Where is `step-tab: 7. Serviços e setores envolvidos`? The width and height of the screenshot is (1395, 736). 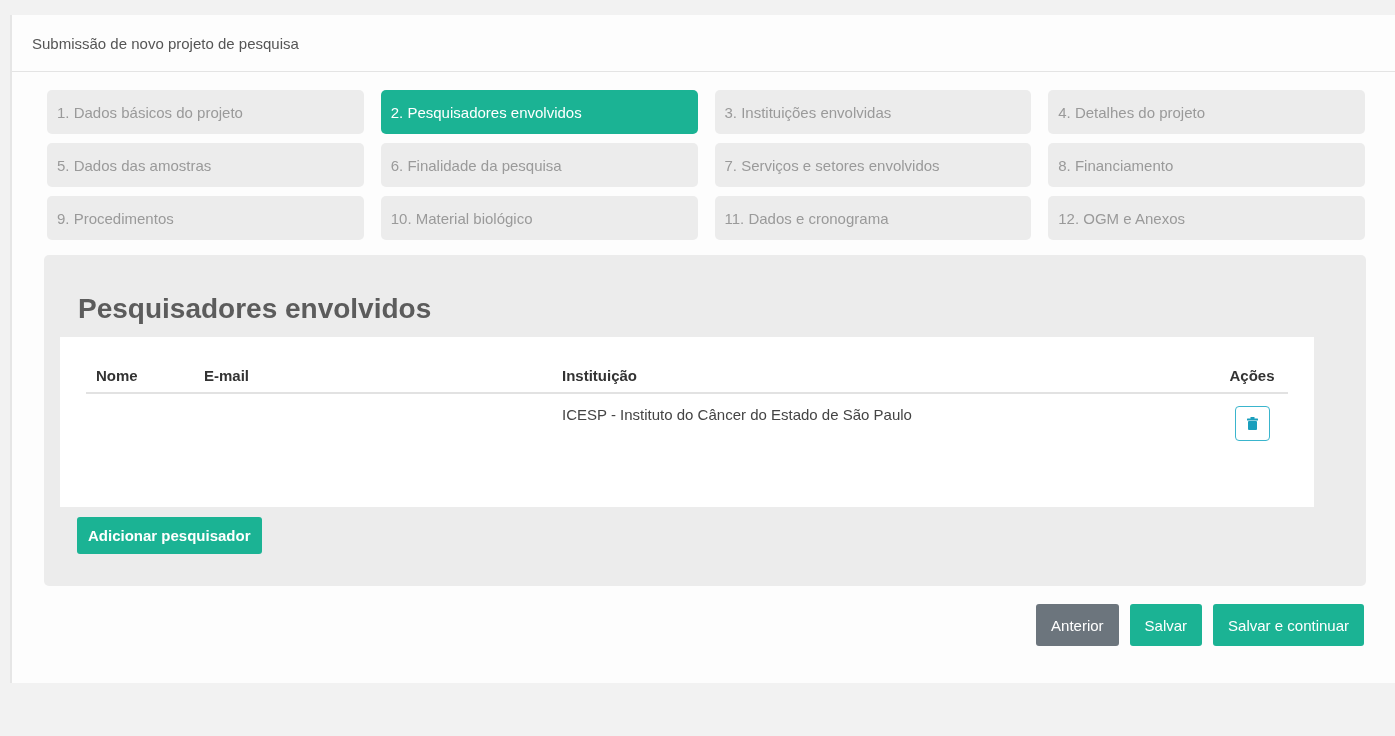
step-tab: 7. Serviços e setores envolvidos is located at coordinates (873, 165).